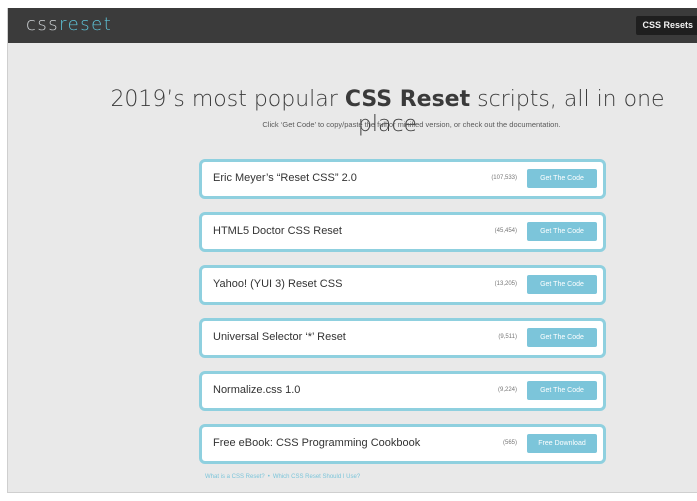  What do you see at coordinates (277, 231) in the screenshot?
I see `reset-name: HTML5 Doctor CSS Reset` at bounding box center [277, 231].